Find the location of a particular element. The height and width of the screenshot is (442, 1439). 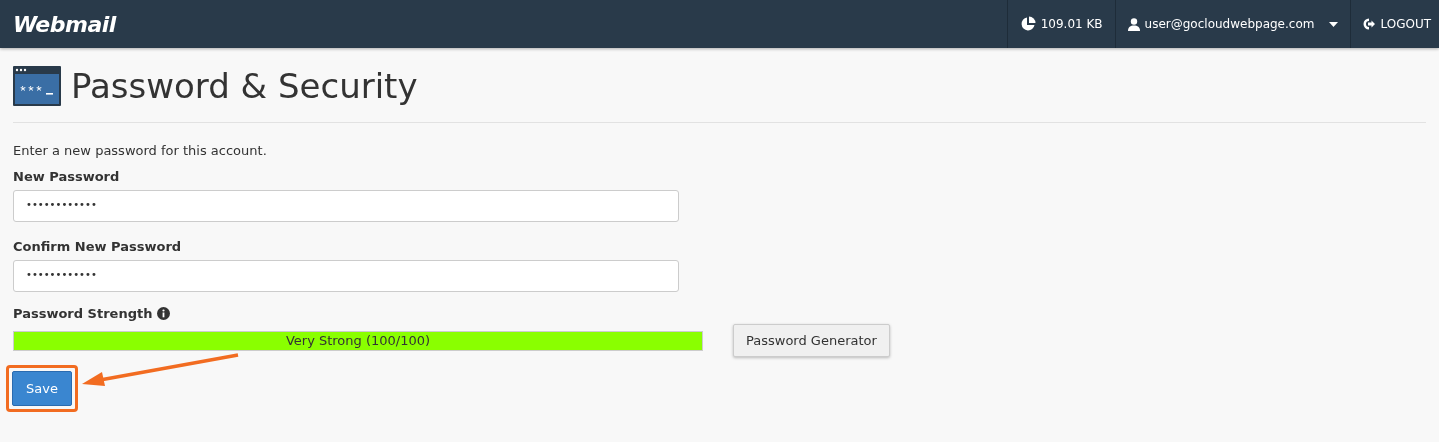

save-button: Save is located at coordinates (42, 388).